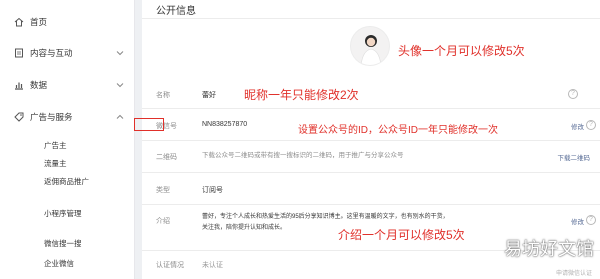 The height and width of the screenshot is (279, 600). What do you see at coordinates (19, 86) in the screenshot?
I see `chart-icon` at bounding box center [19, 86].